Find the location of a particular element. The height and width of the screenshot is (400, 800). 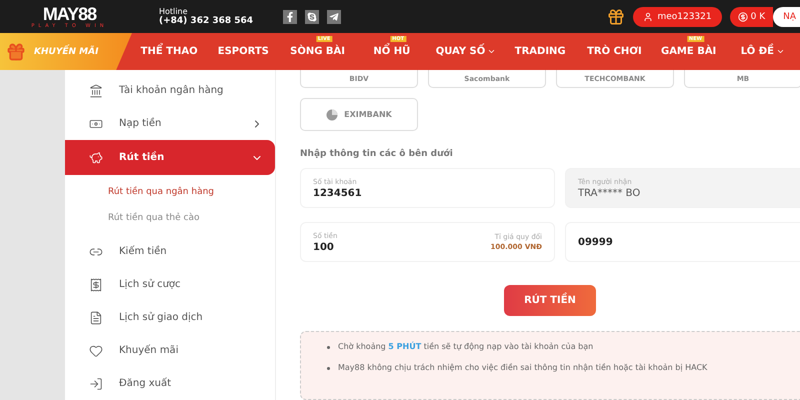

hotline-label: Hotline is located at coordinates (173, 11).